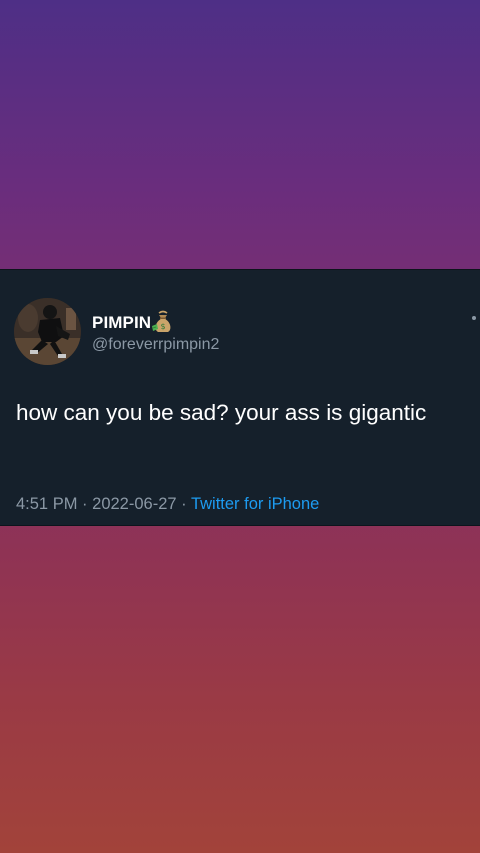 The width and height of the screenshot is (480, 853). What do you see at coordinates (134, 504) in the screenshot?
I see `tweet-date: 2022-06-27` at bounding box center [134, 504].